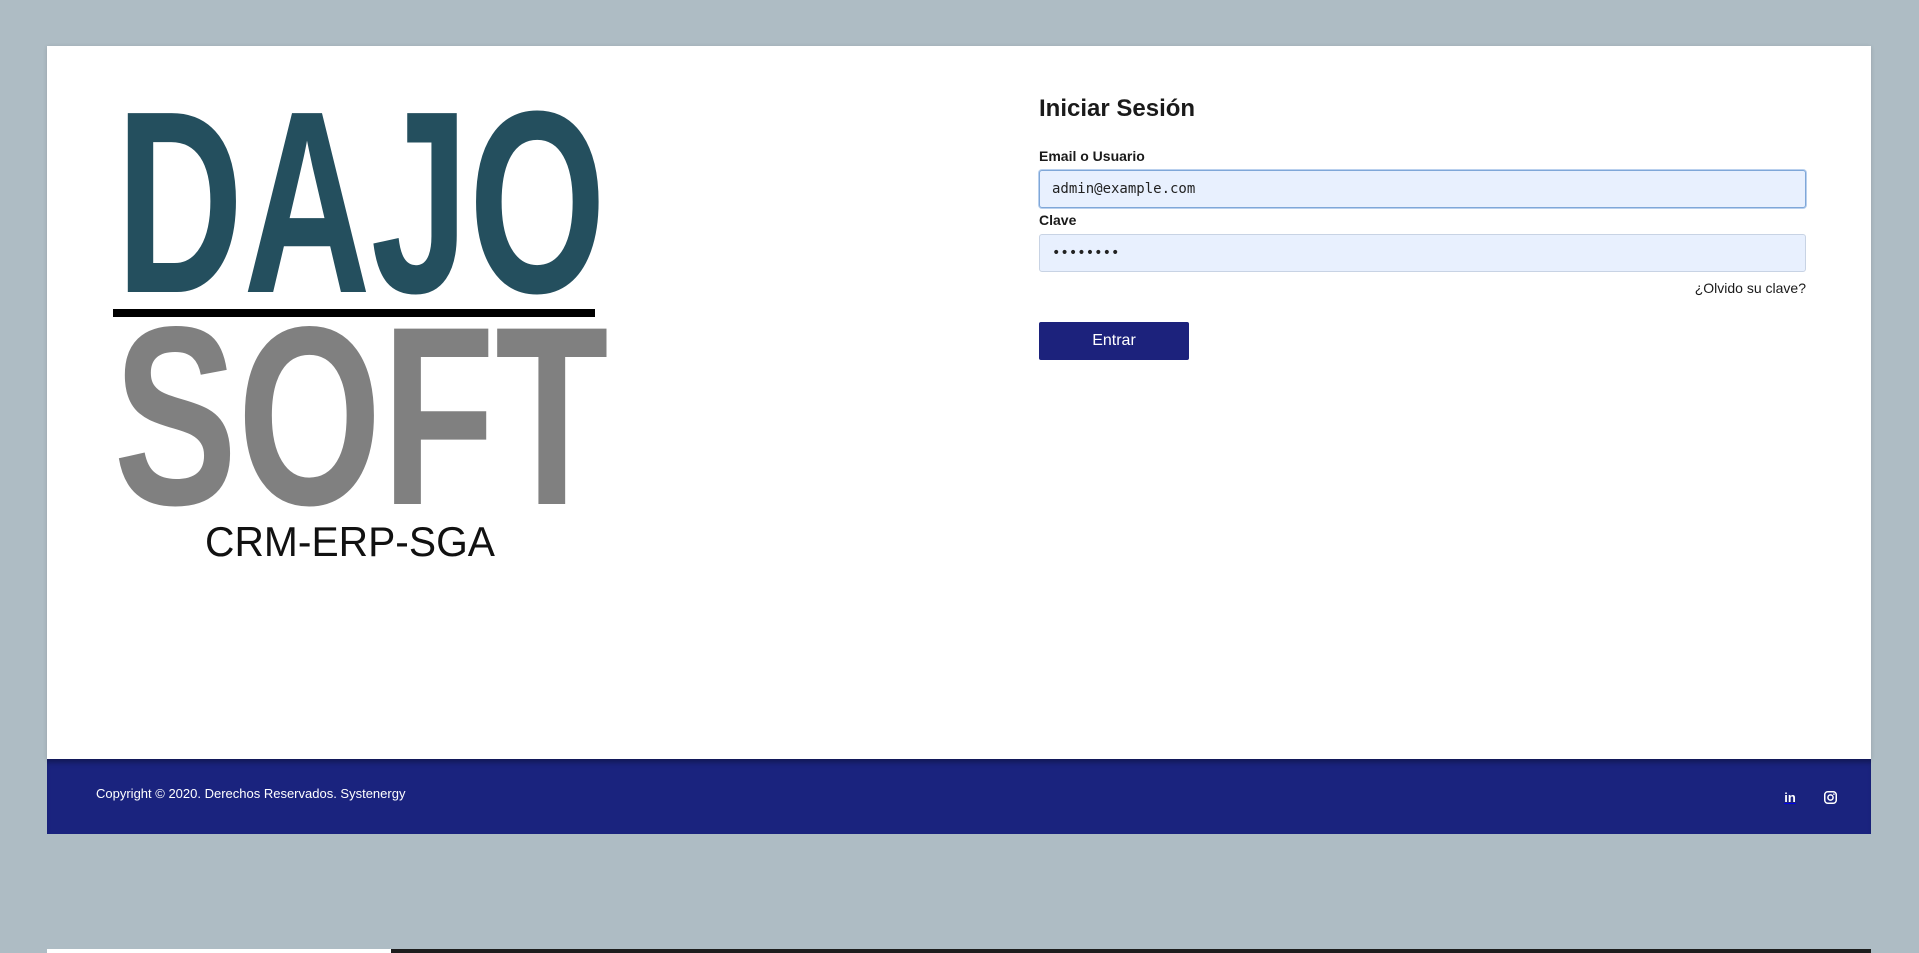 This screenshot has height=953, width=1919. Describe the element at coordinates (1422, 253) in the screenshot. I see `password-input` at that location.